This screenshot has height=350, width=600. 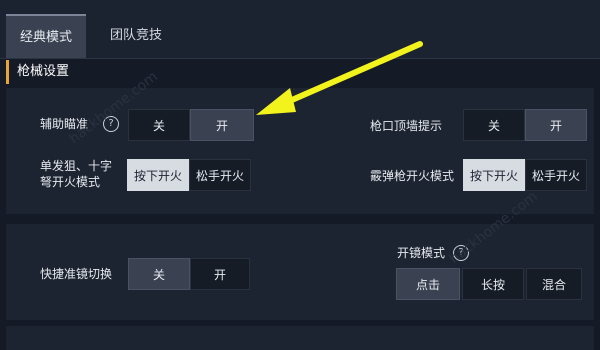 I want to click on aim-assist-toggle: 关 开, so click(x=191, y=125).